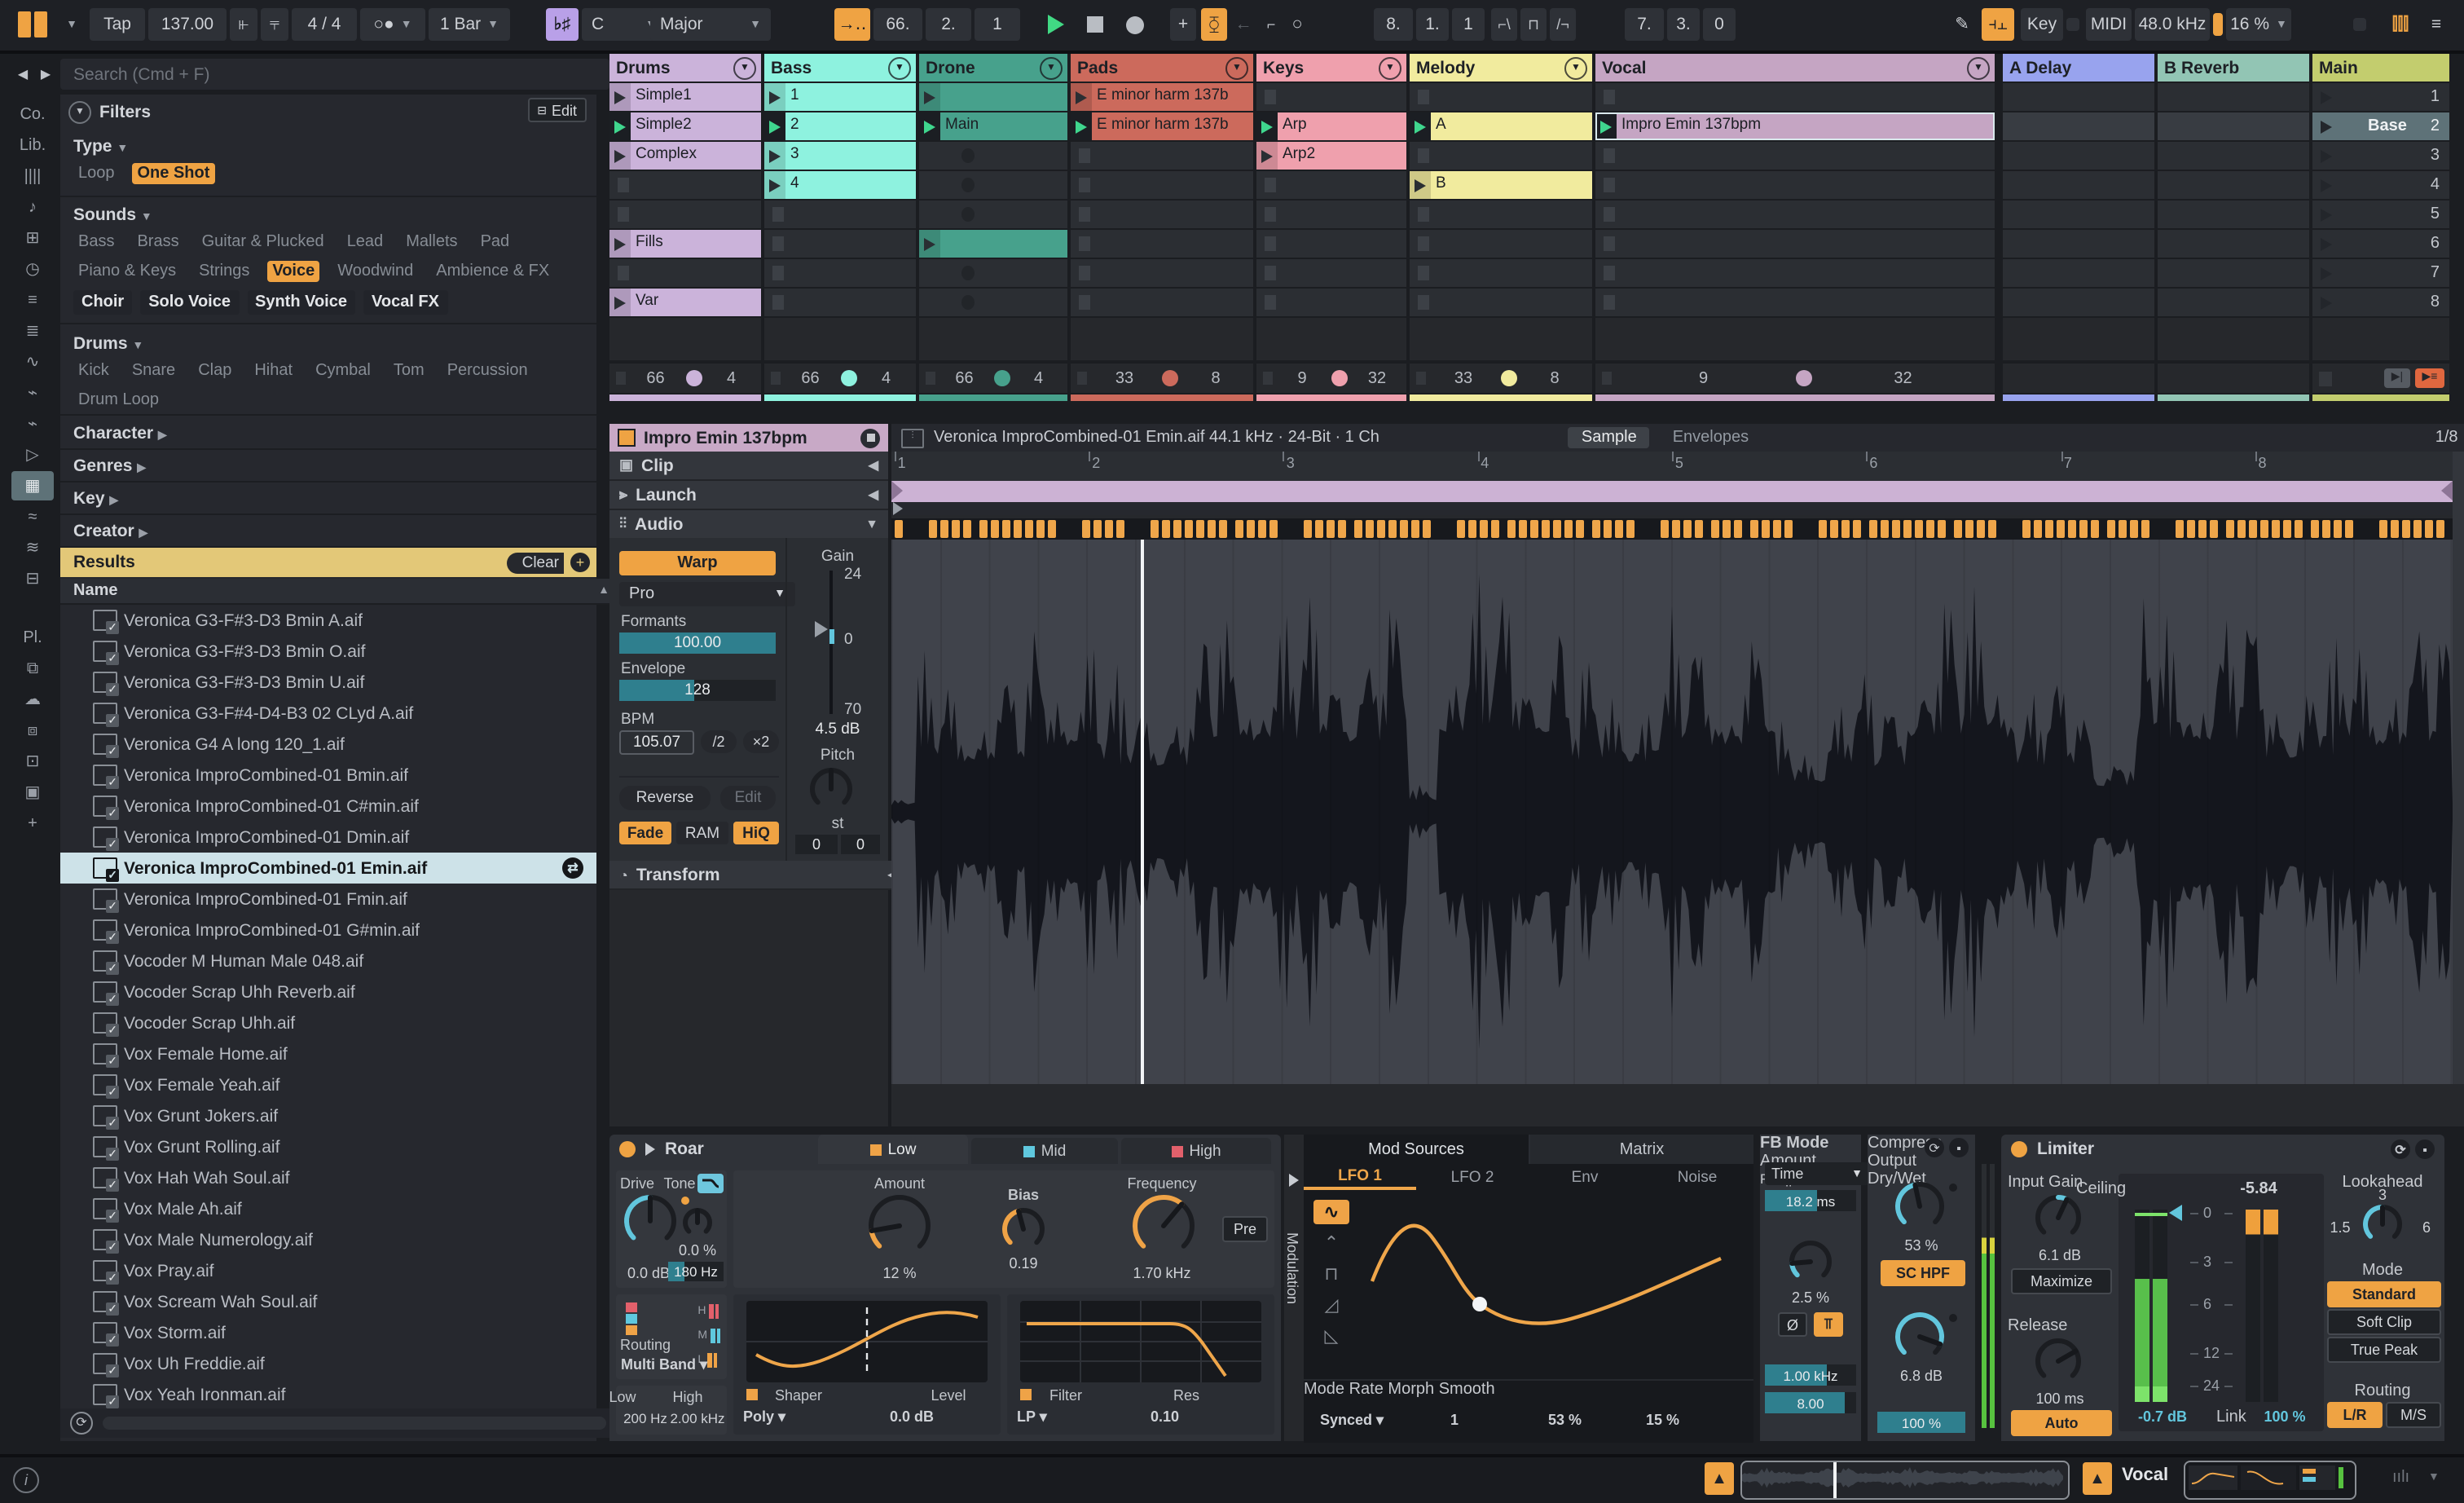 This screenshot has width=2464, height=1503. What do you see at coordinates (2355, 1415) in the screenshot?
I see `routing-lr-button: L/R` at bounding box center [2355, 1415].